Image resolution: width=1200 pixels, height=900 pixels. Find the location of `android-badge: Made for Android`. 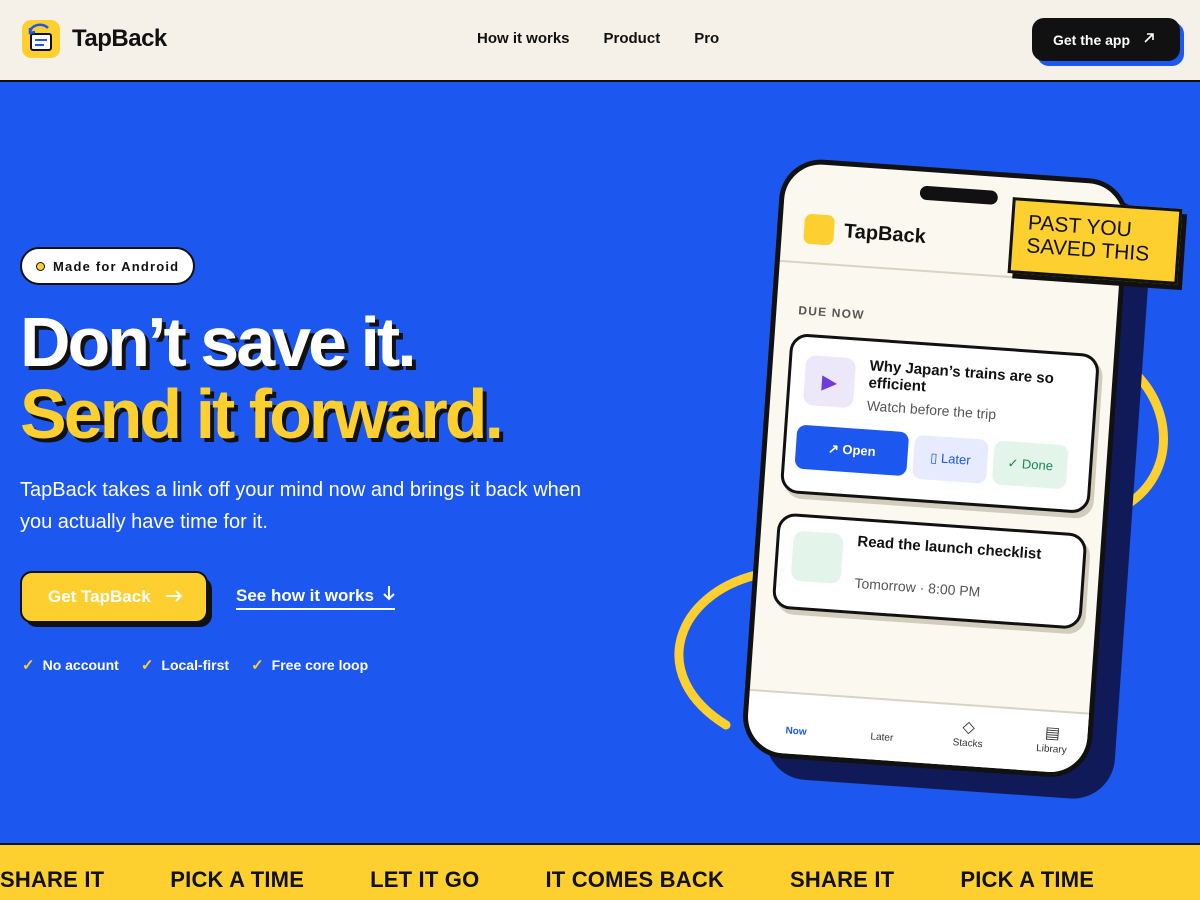

android-badge: Made for Android is located at coordinates (108, 266).